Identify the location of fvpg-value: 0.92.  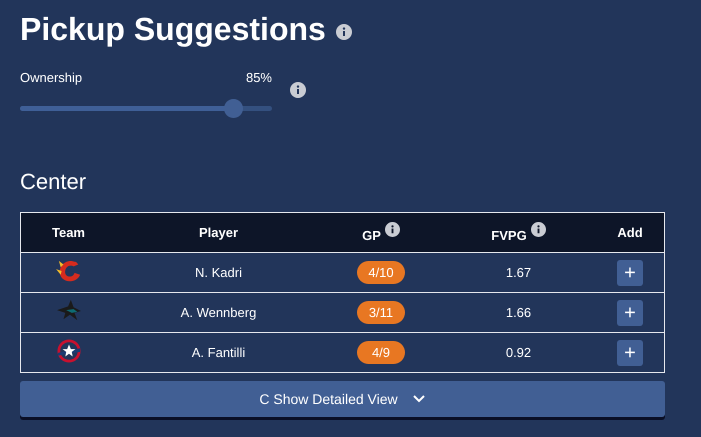
(519, 352).